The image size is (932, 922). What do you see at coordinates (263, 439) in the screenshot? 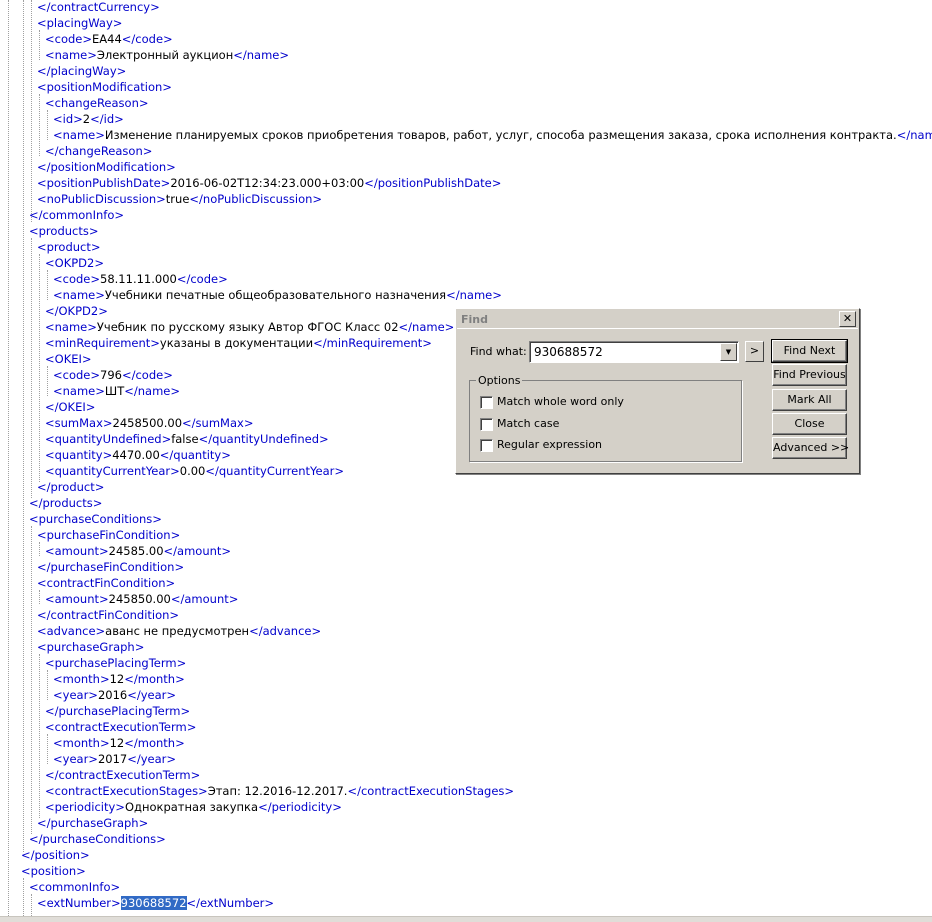
I see `xml-tag: </quantityUndefined>` at bounding box center [263, 439].